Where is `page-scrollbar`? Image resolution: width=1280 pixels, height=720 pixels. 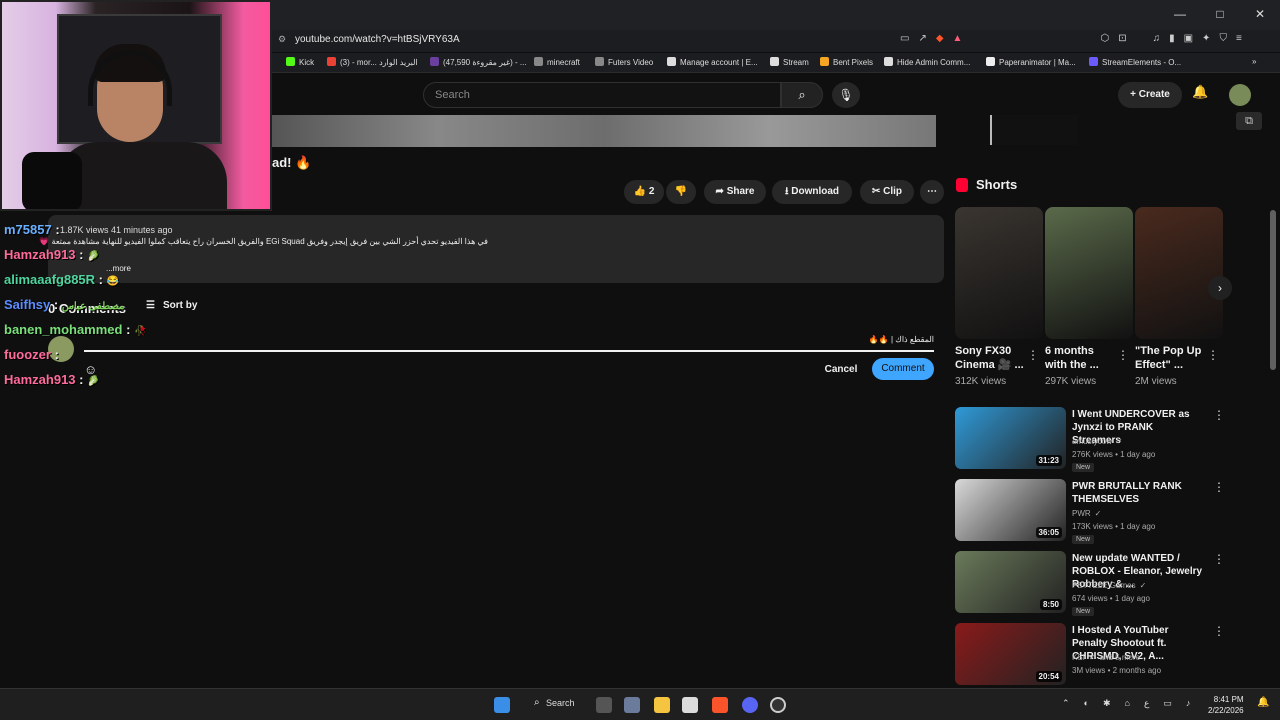
page-scrollbar is located at coordinates (1273, 290).